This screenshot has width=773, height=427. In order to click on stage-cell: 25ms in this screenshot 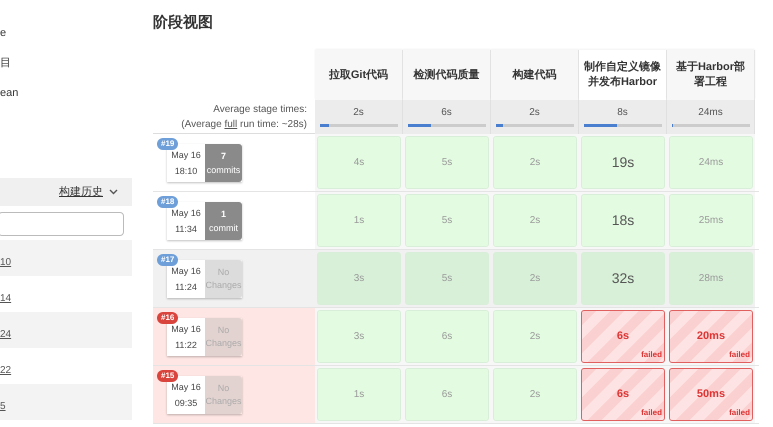, I will do `click(711, 220)`.